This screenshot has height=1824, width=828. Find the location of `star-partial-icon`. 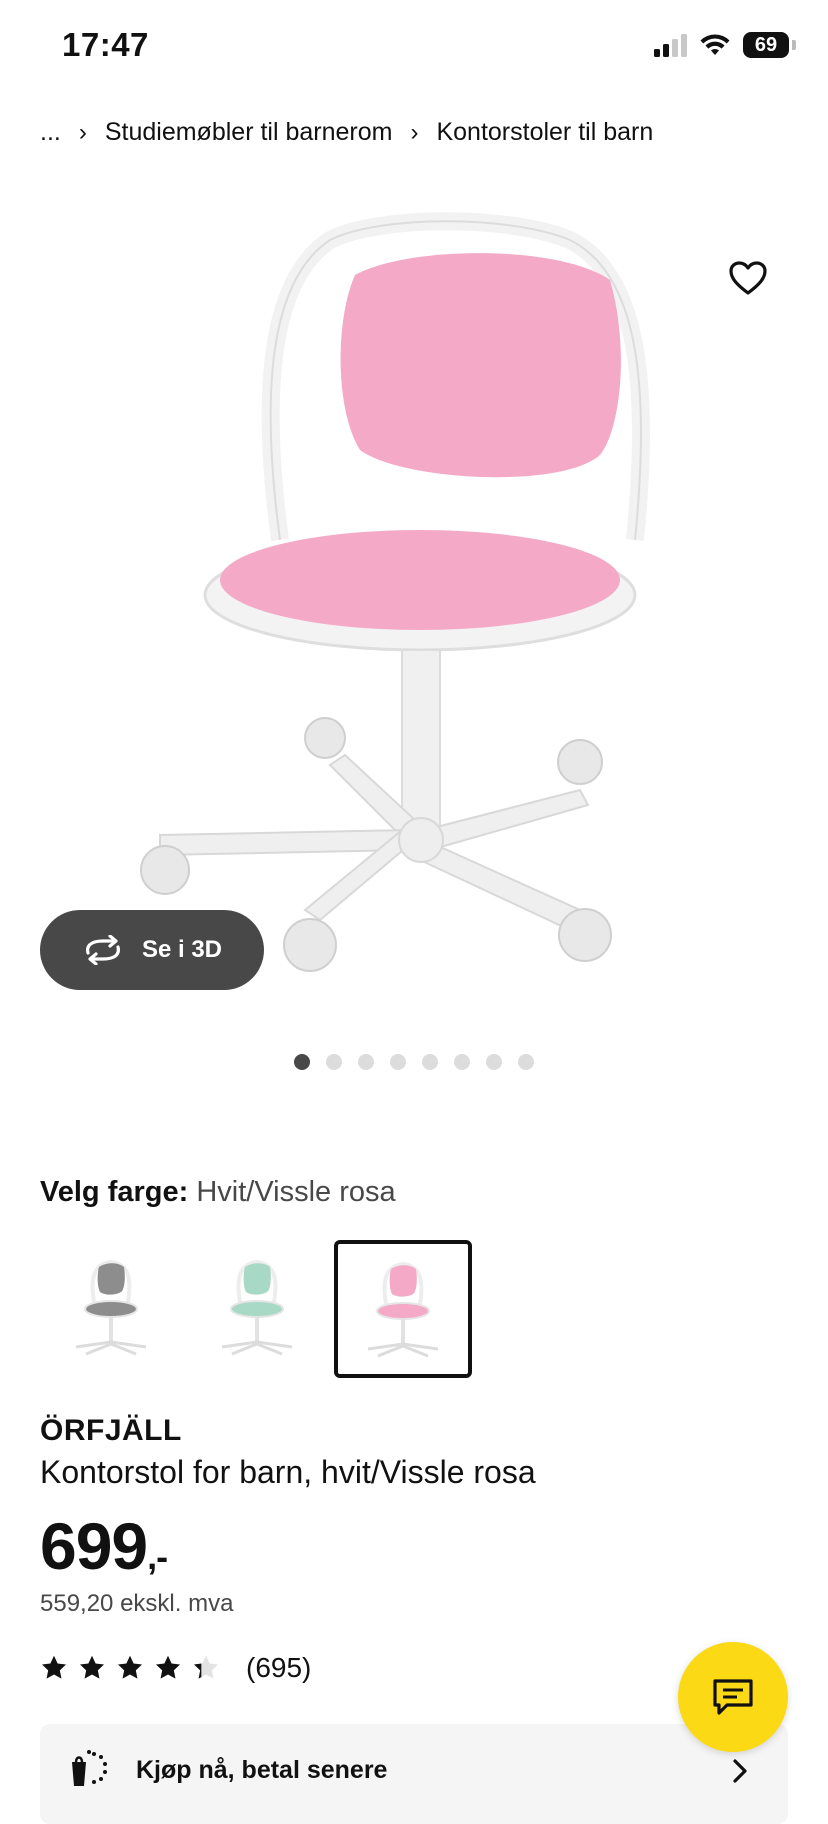

star-partial-icon is located at coordinates (206, 1667).